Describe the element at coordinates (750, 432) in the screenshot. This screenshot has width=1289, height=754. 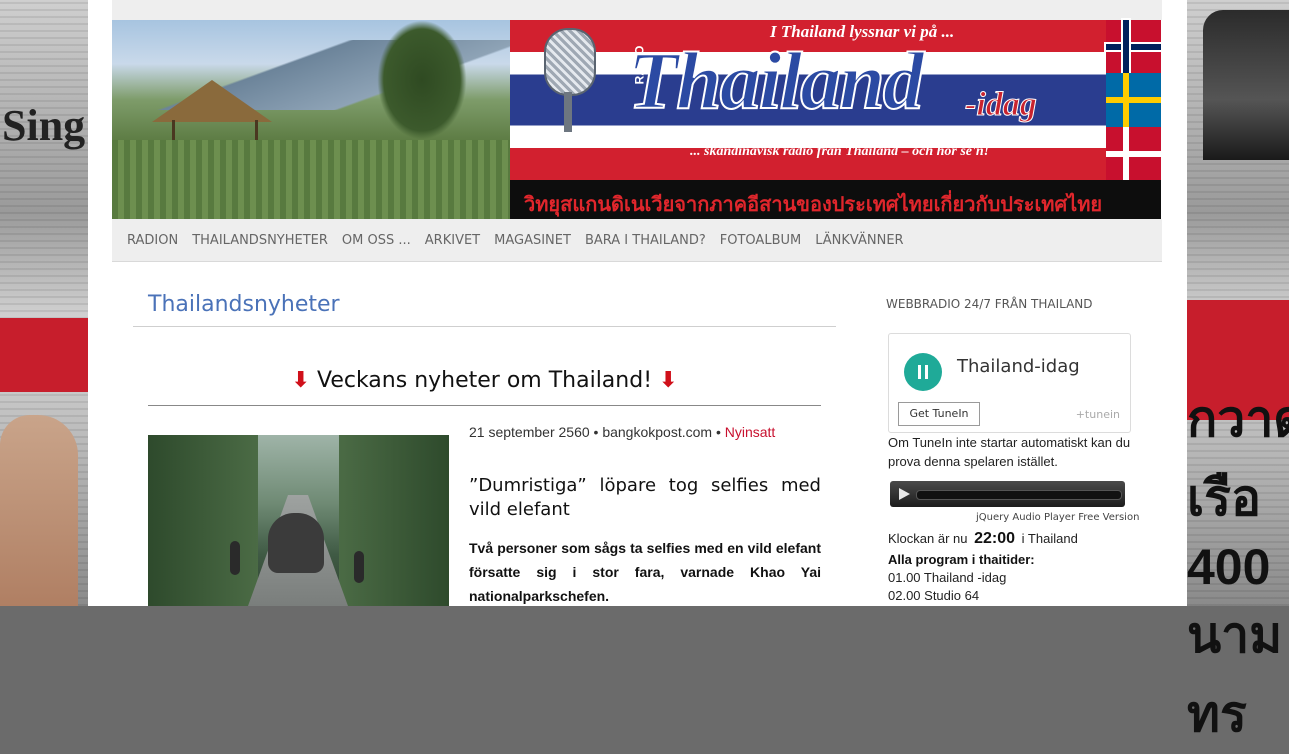
I see `article-tag: Nyinsatt` at that location.